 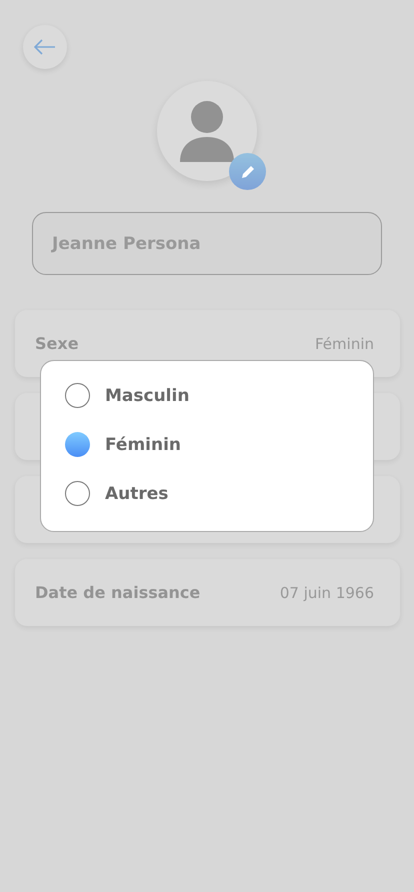 I want to click on back-arrow-icon, so click(x=45, y=47).